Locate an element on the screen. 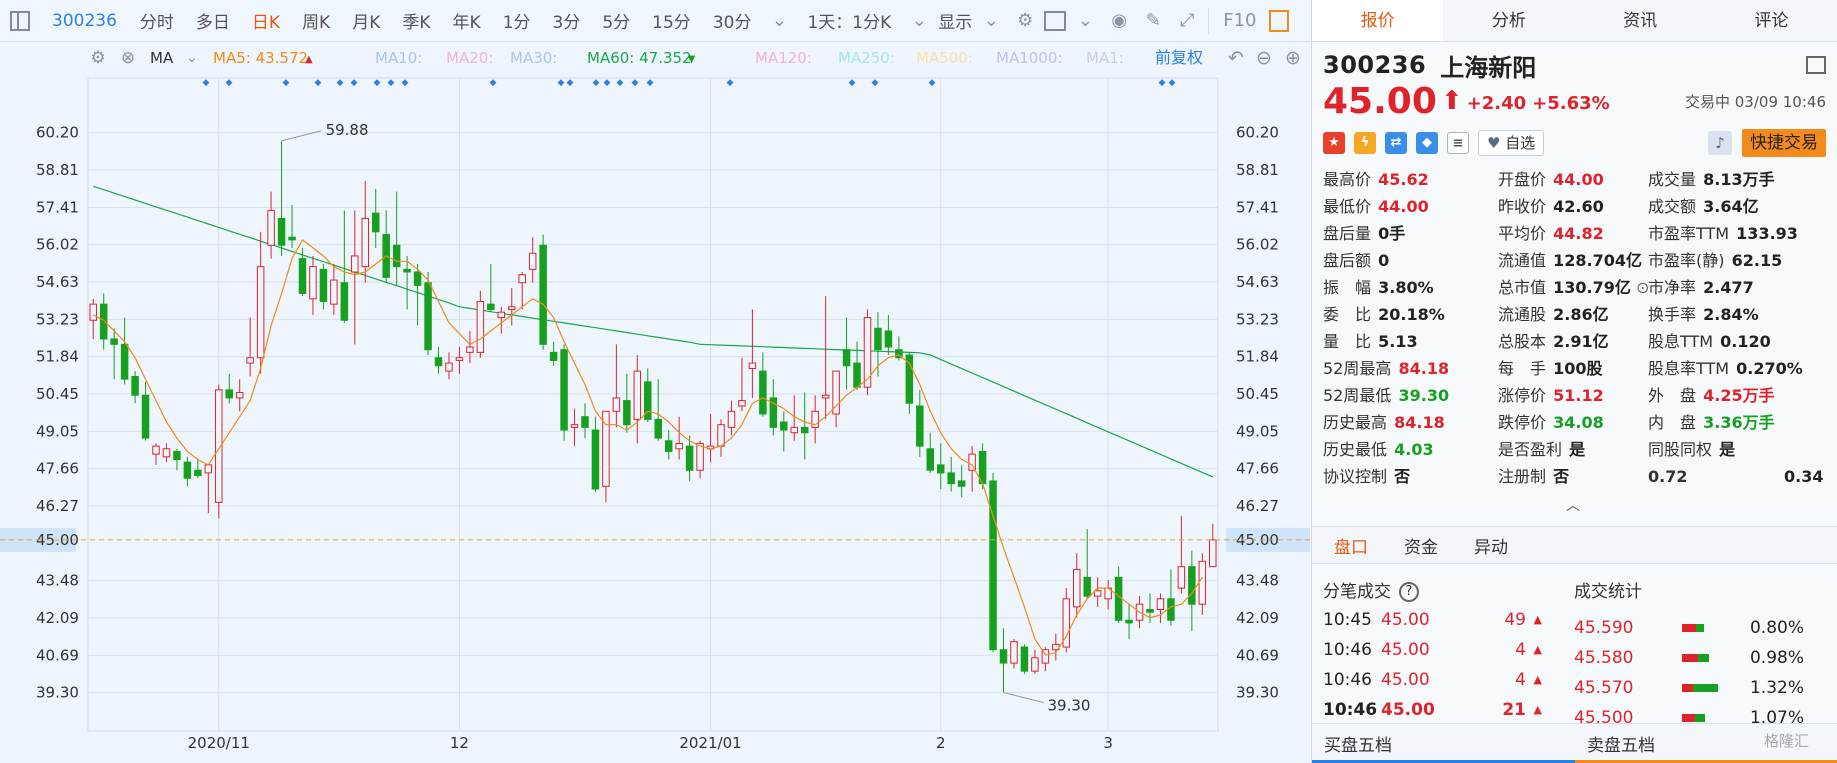 This screenshot has width=1837, height=763. period-tab-5: 季K is located at coordinates (416, 20).